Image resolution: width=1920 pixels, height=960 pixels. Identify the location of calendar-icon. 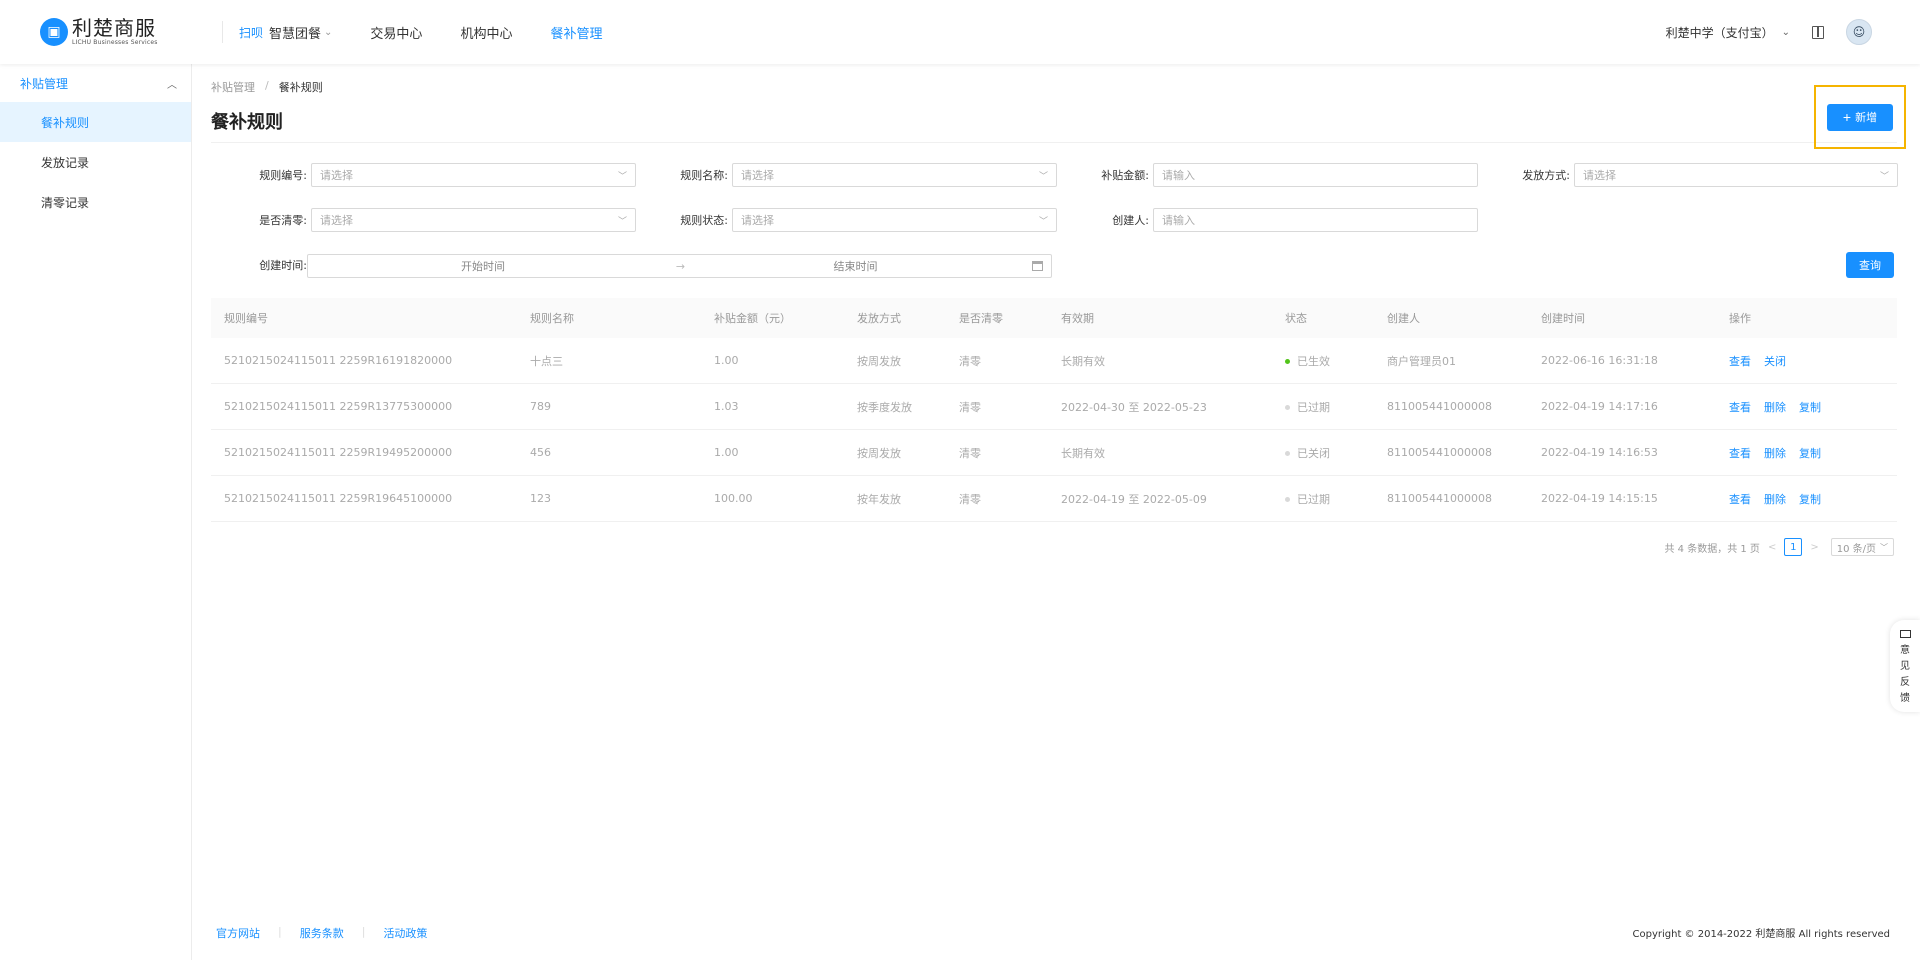
(1037, 266).